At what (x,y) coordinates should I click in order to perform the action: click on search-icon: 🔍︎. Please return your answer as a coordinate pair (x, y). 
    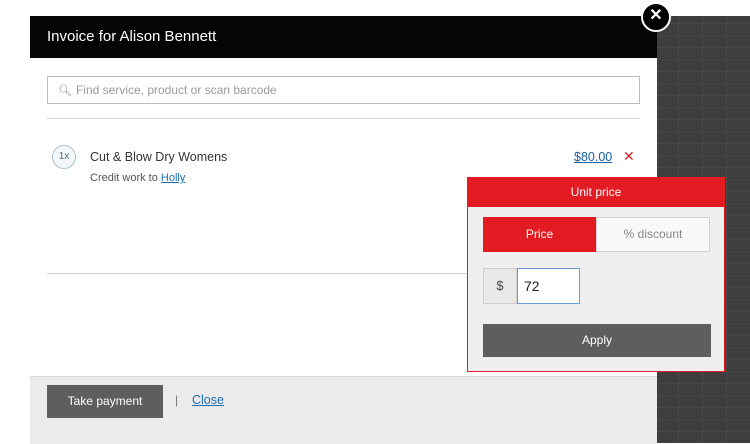
    Looking at the image, I should click on (65, 90).